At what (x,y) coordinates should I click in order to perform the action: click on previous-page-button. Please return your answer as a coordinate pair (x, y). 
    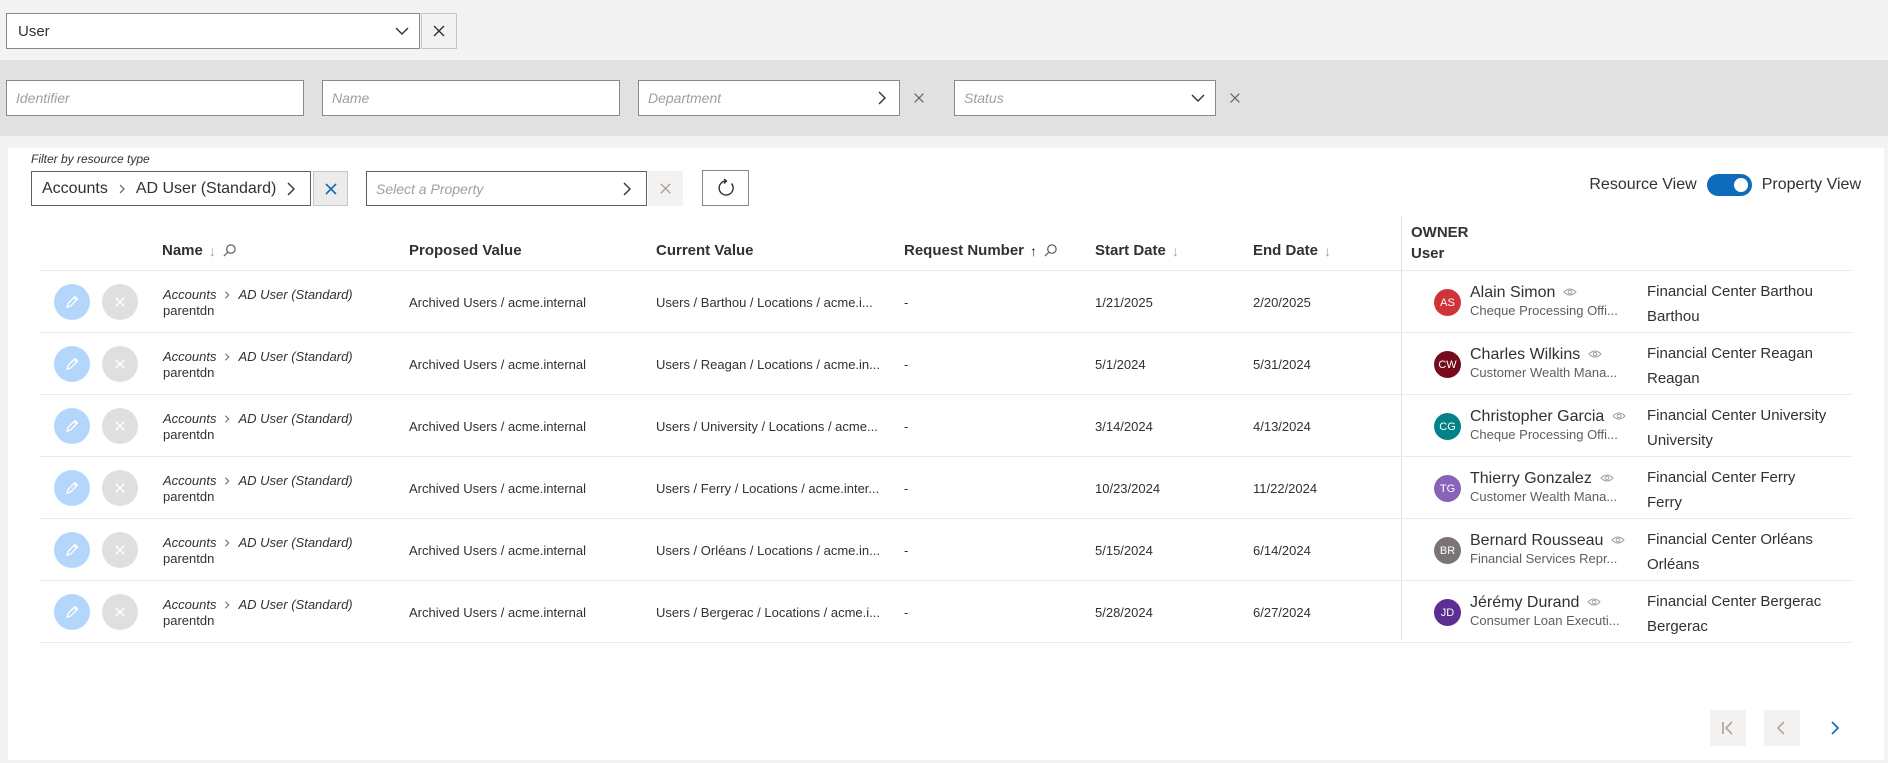
    Looking at the image, I should click on (1782, 728).